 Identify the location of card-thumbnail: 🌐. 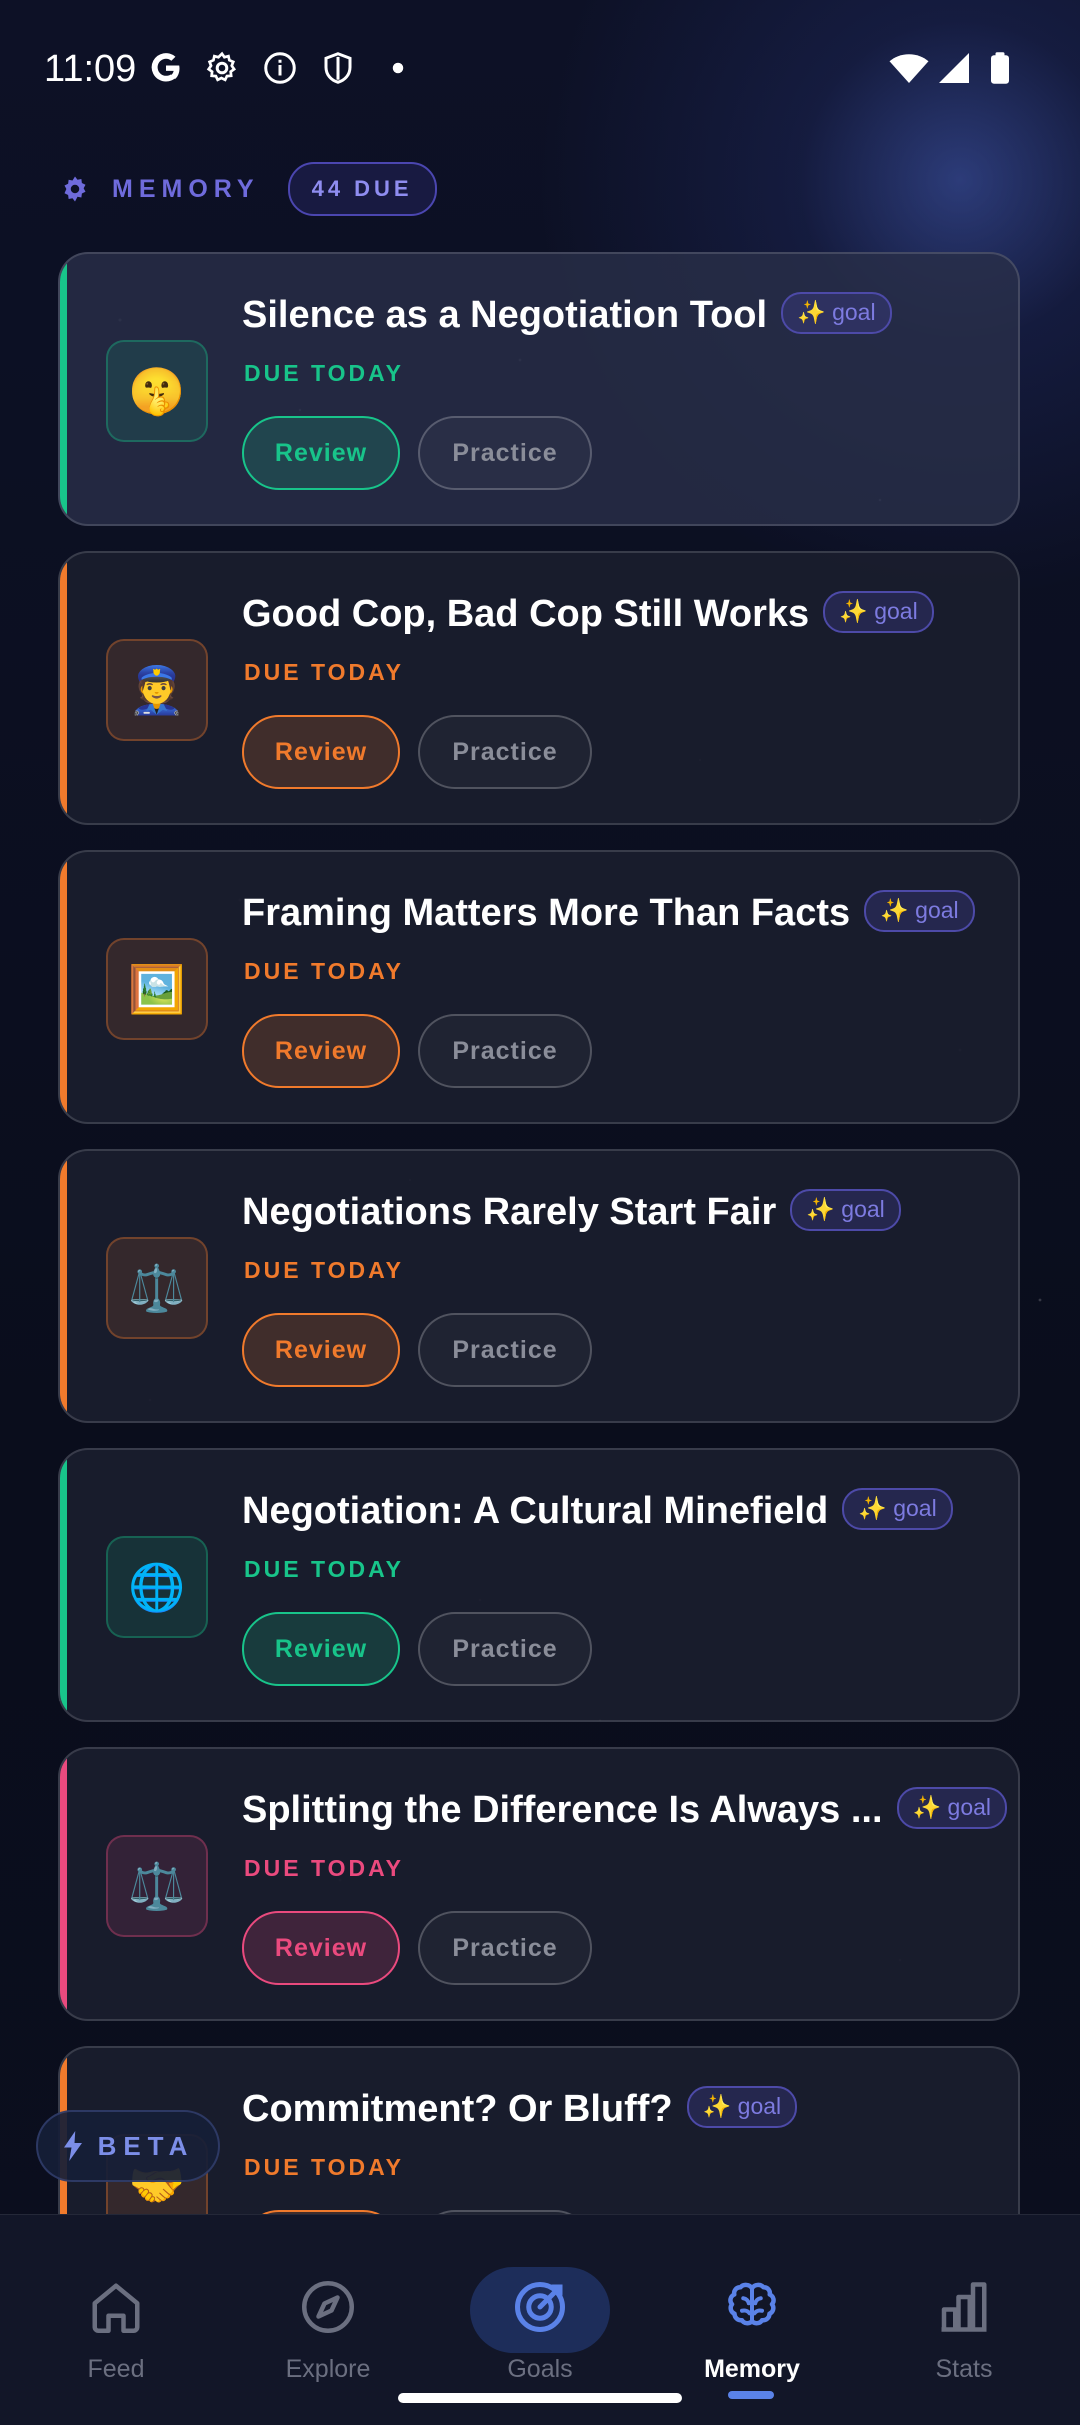
(157, 1587).